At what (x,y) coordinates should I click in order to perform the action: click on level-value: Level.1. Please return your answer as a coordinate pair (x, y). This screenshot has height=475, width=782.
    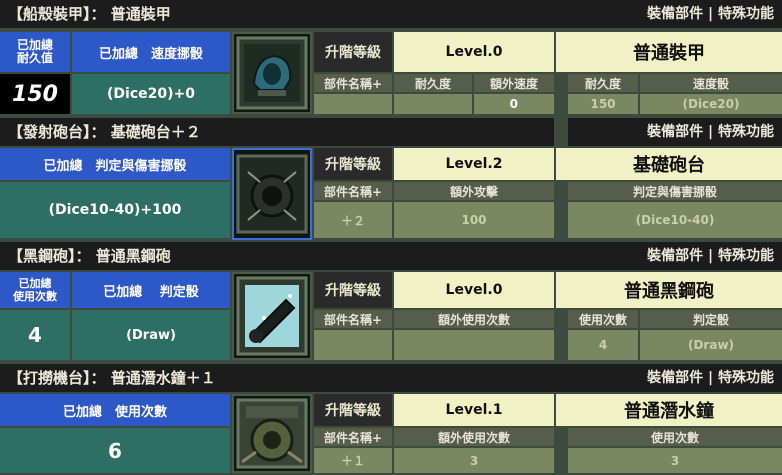
    Looking at the image, I should click on (474, 410).